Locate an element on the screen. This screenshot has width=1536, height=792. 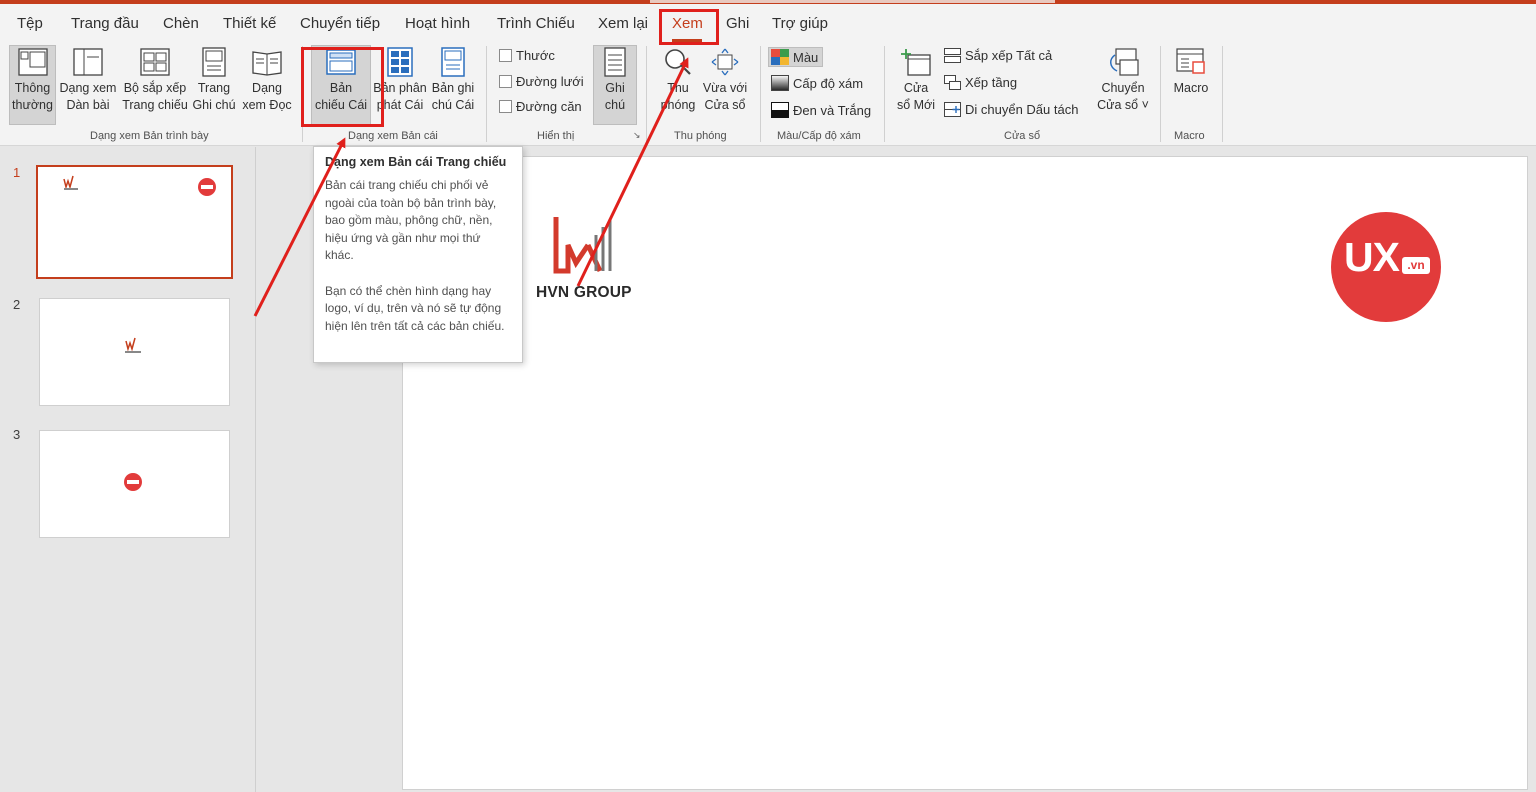
hvn-logo is located at coordinates (586, 249).